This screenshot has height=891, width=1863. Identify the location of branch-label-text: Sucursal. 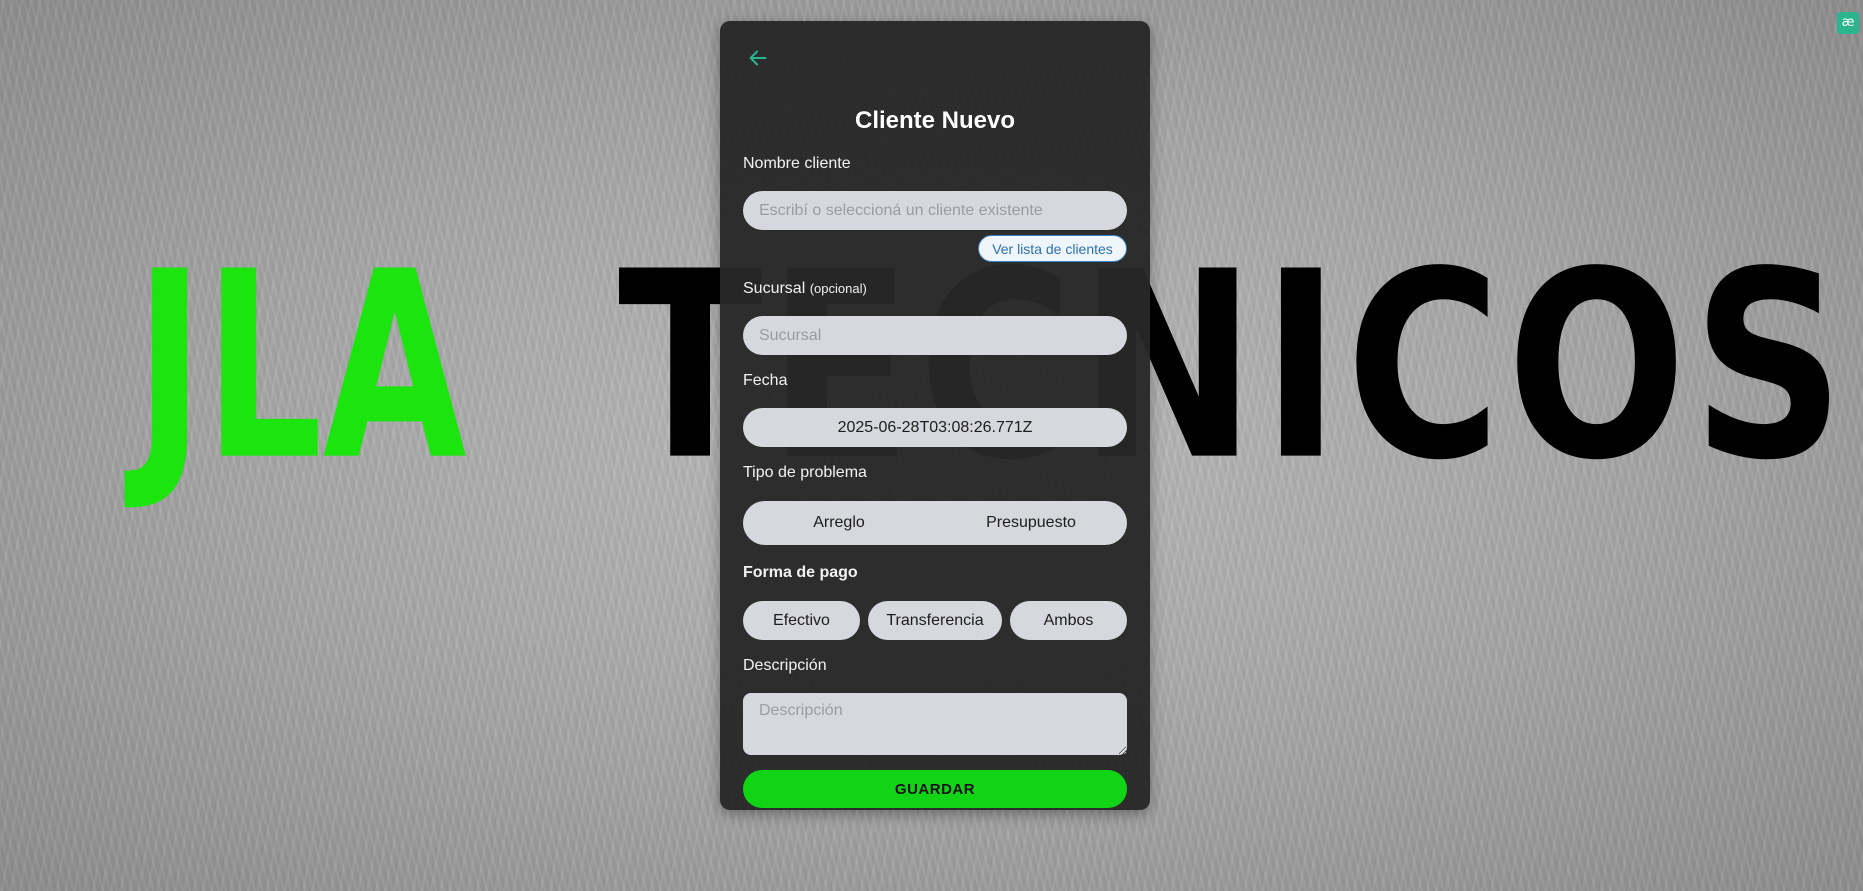
(774, 288).